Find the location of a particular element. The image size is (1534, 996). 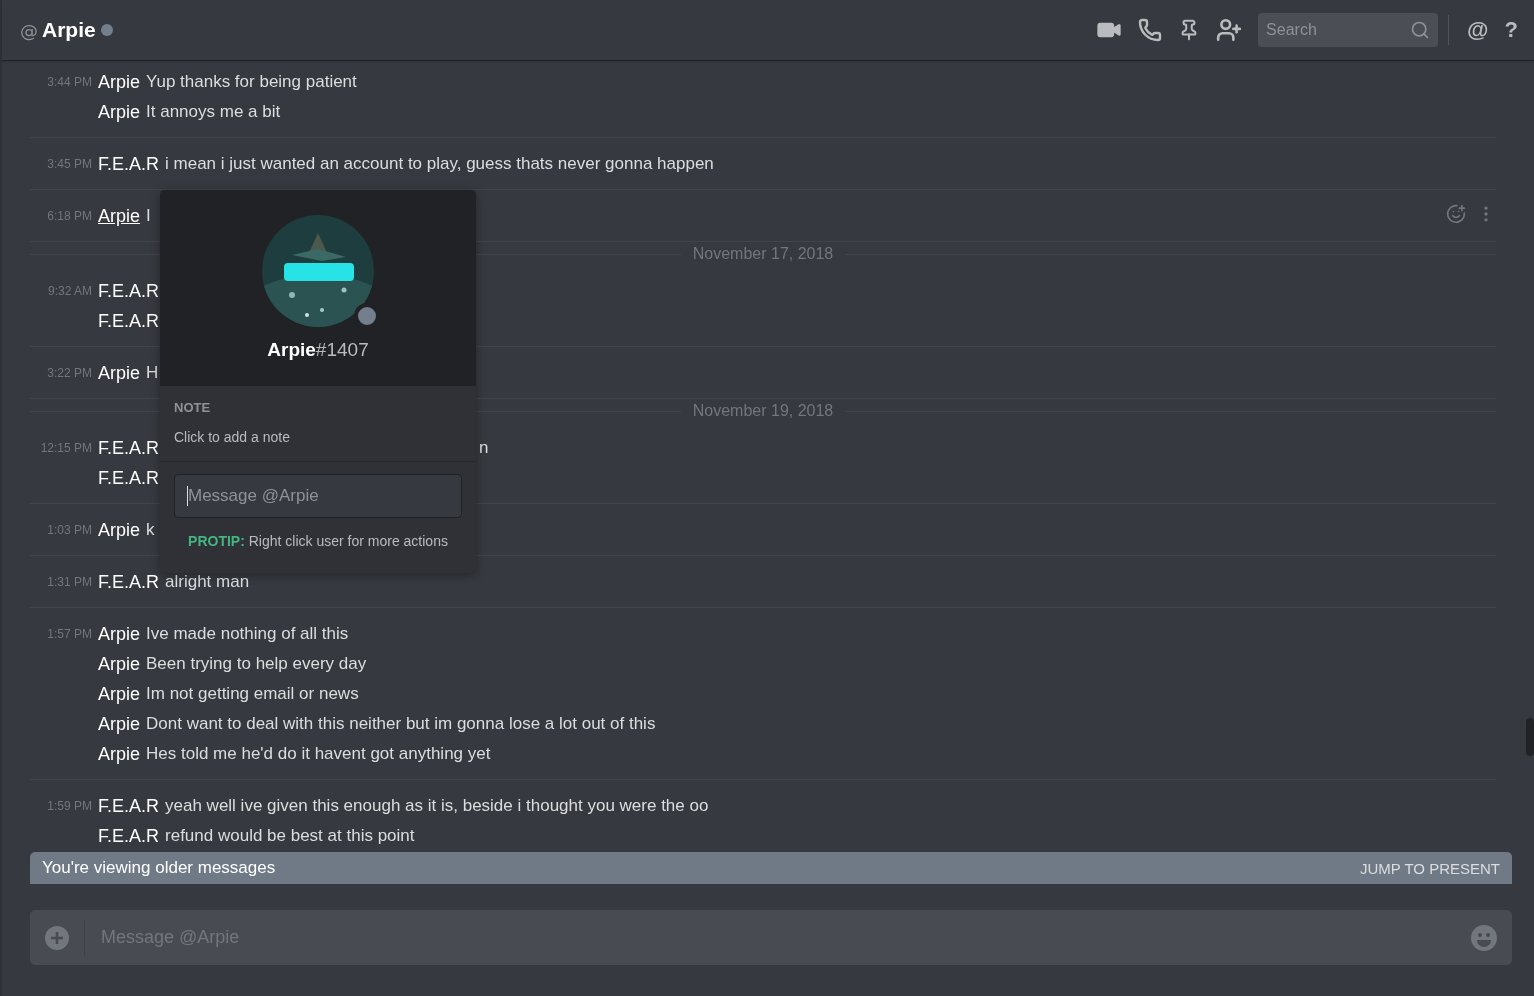

timestamp: 1:59 PM is located at coordinates (69, 806).